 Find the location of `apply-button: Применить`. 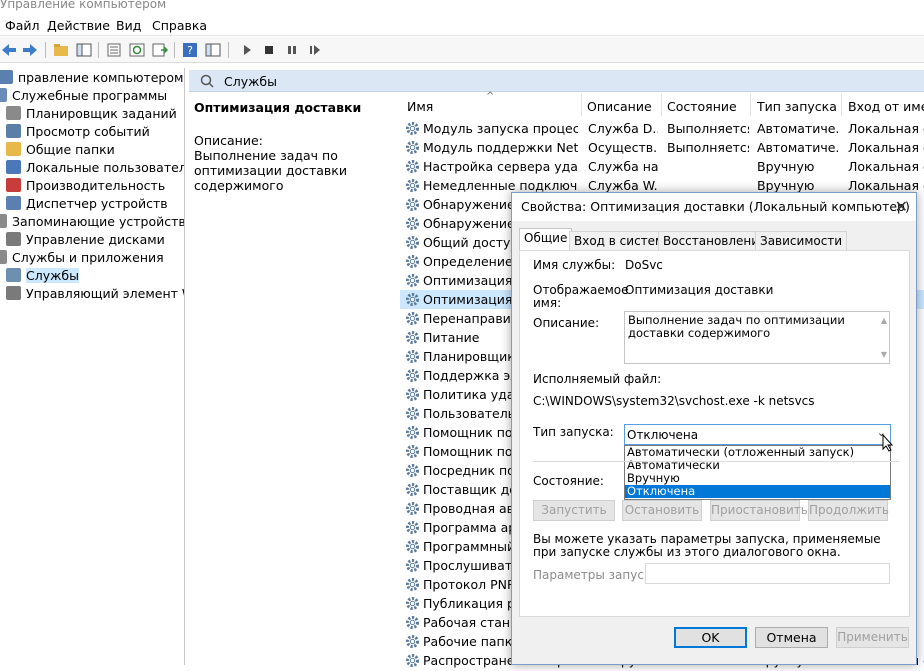

apply-button: Применить is located at coordinates (872, 637).